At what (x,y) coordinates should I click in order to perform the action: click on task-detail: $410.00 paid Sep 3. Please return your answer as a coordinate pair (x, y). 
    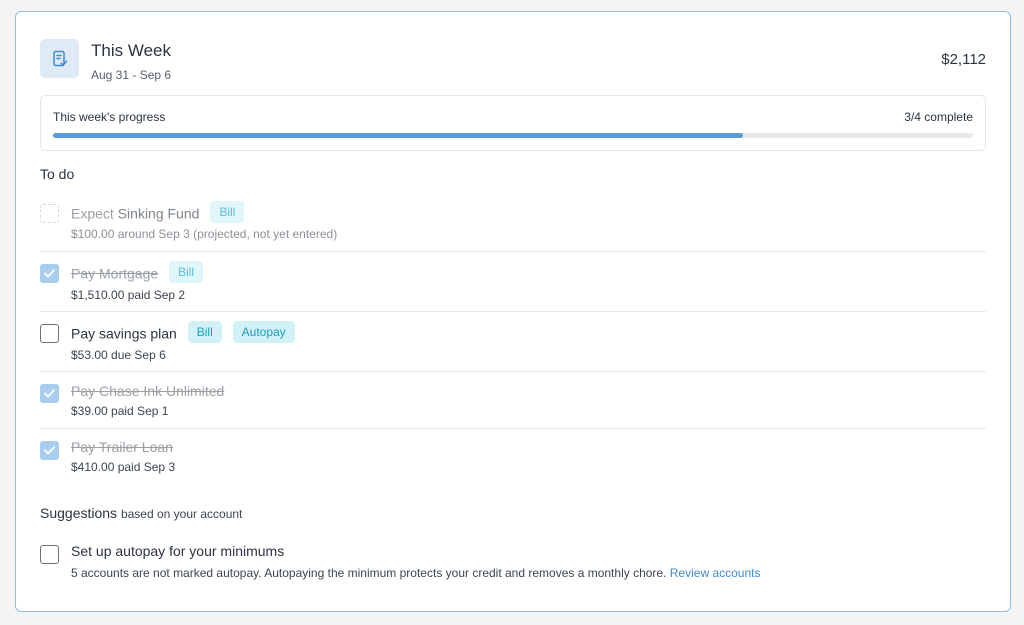
    Looking at the image, I should click on (123, 467).